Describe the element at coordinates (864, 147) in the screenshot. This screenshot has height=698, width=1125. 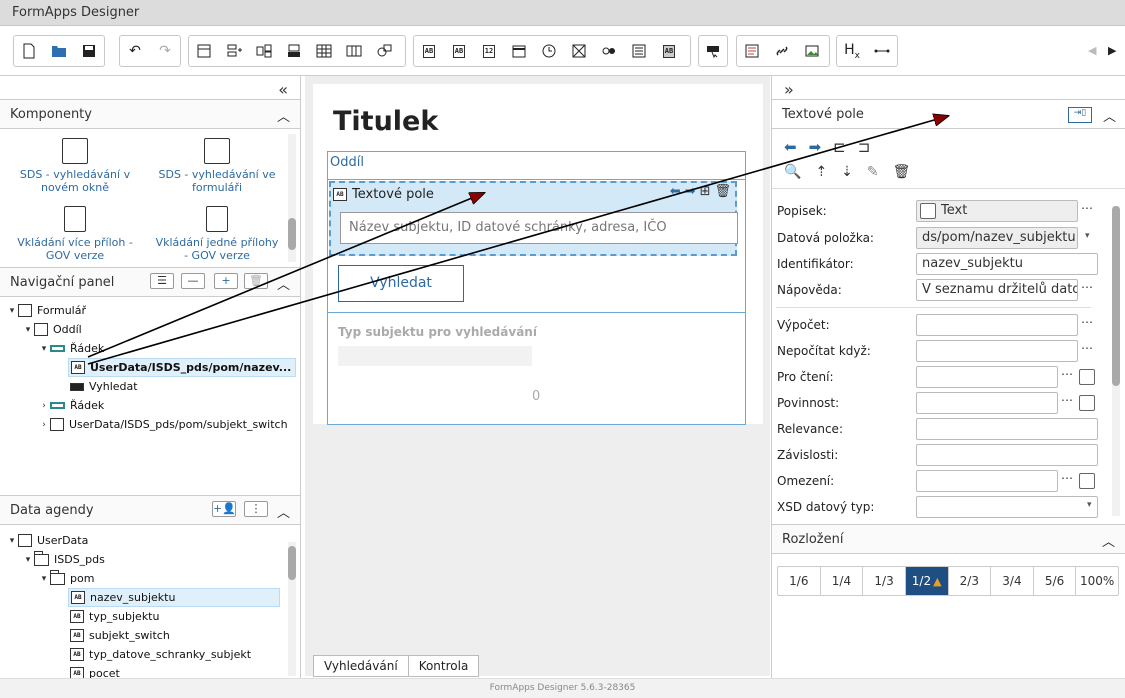
I see `align-right-icon: ⊐` at that location.